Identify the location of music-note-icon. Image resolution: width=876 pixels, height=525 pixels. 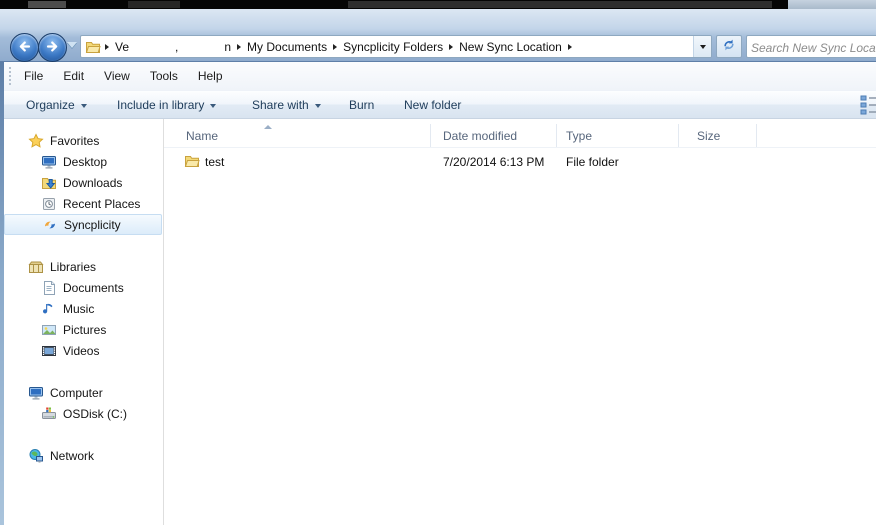
(49, 309).